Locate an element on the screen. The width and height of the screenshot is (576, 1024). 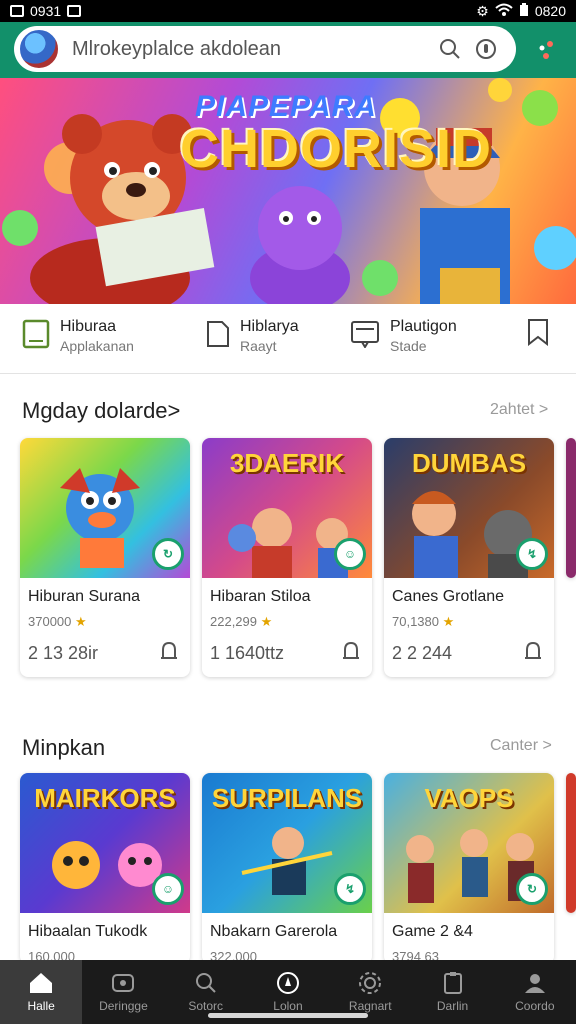
app-thumbnail-title: MAIRKORS is located at coordinates (105, 798).